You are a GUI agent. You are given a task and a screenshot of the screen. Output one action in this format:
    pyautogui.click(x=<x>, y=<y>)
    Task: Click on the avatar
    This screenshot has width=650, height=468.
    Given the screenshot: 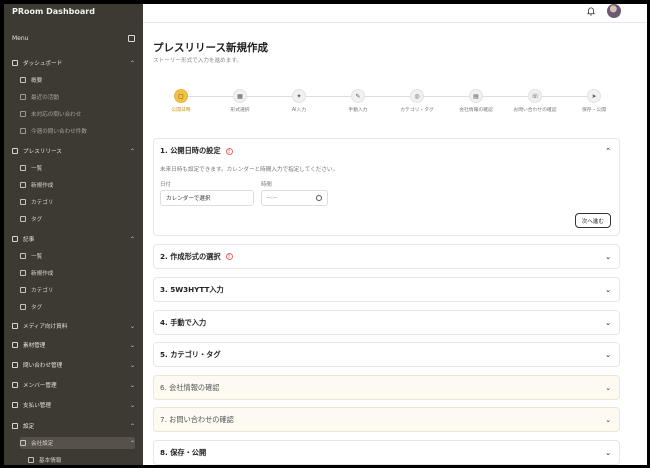 What is the action you would take?
    pyautogui.click(x=614, y=11)
    